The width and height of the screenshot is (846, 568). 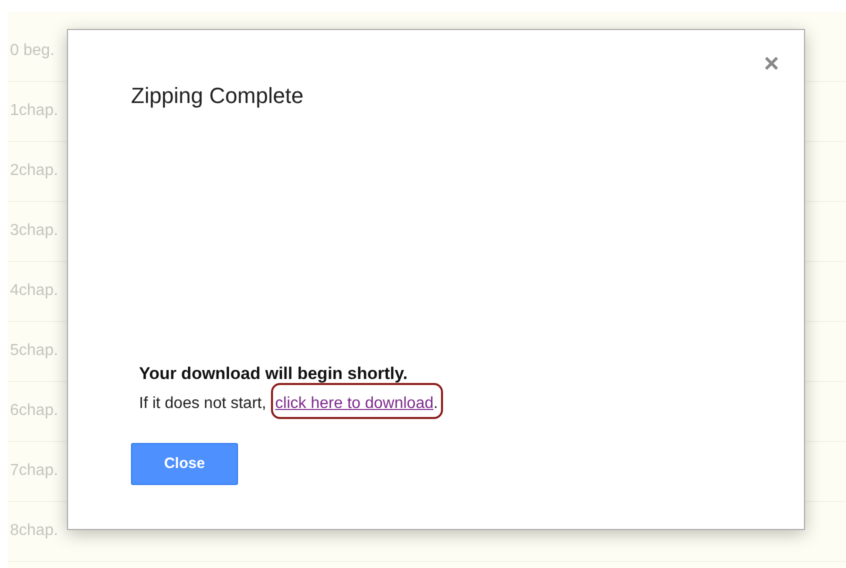 What do you see at coordinates (202, 404) in the screenshot?
I see `download-message: If it does not start,` at bounding box center [202, 404].